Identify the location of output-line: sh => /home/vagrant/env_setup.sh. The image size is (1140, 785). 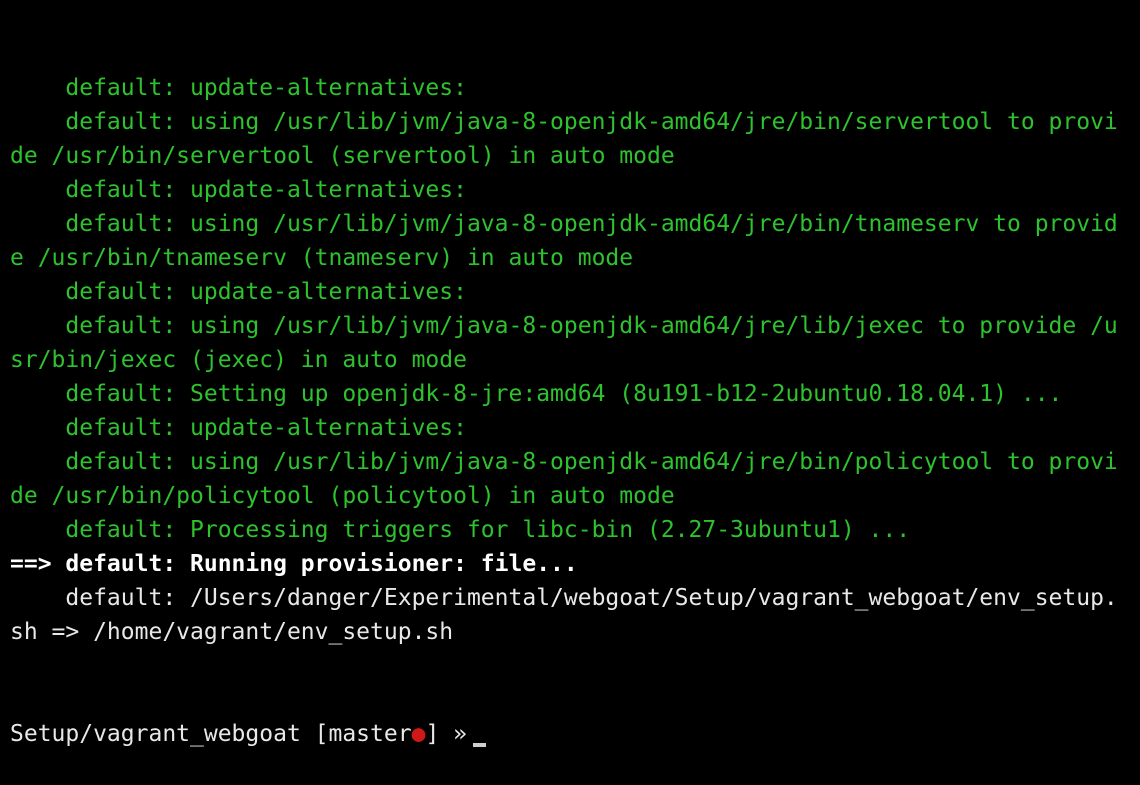
(232, 632).